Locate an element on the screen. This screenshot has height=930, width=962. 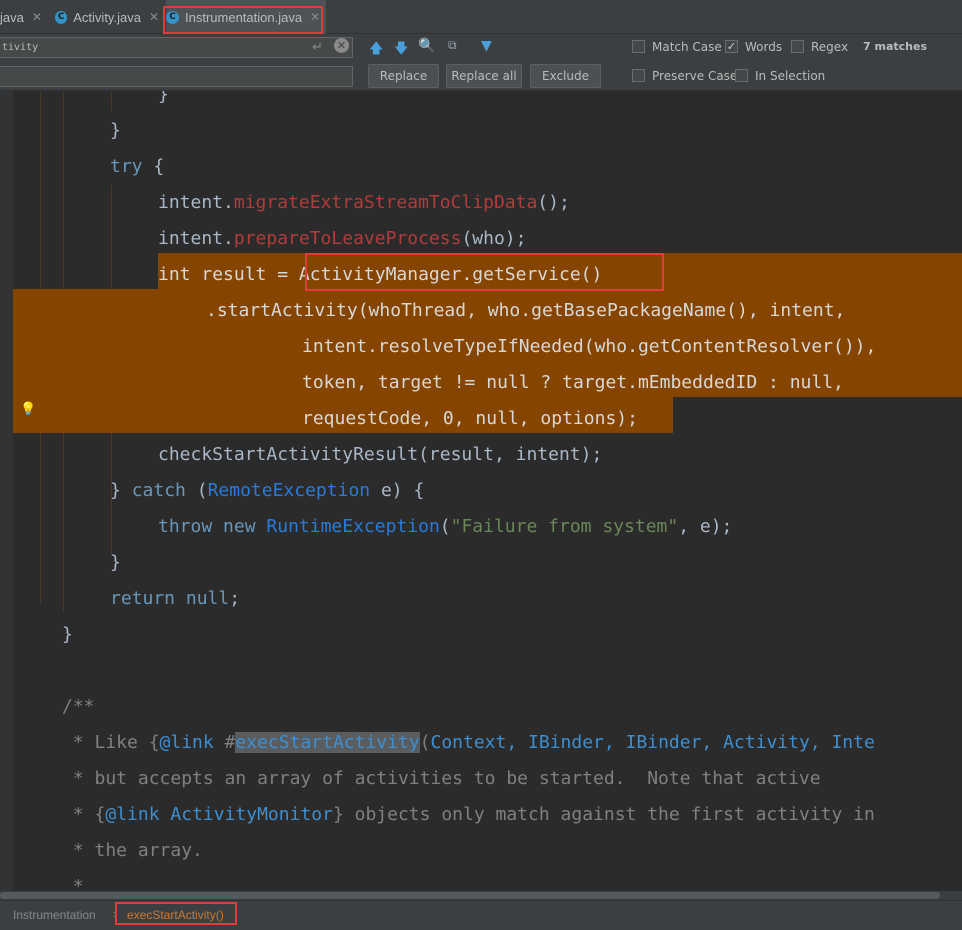
tab-java: java ✕ is located at coordinates (23, 17).